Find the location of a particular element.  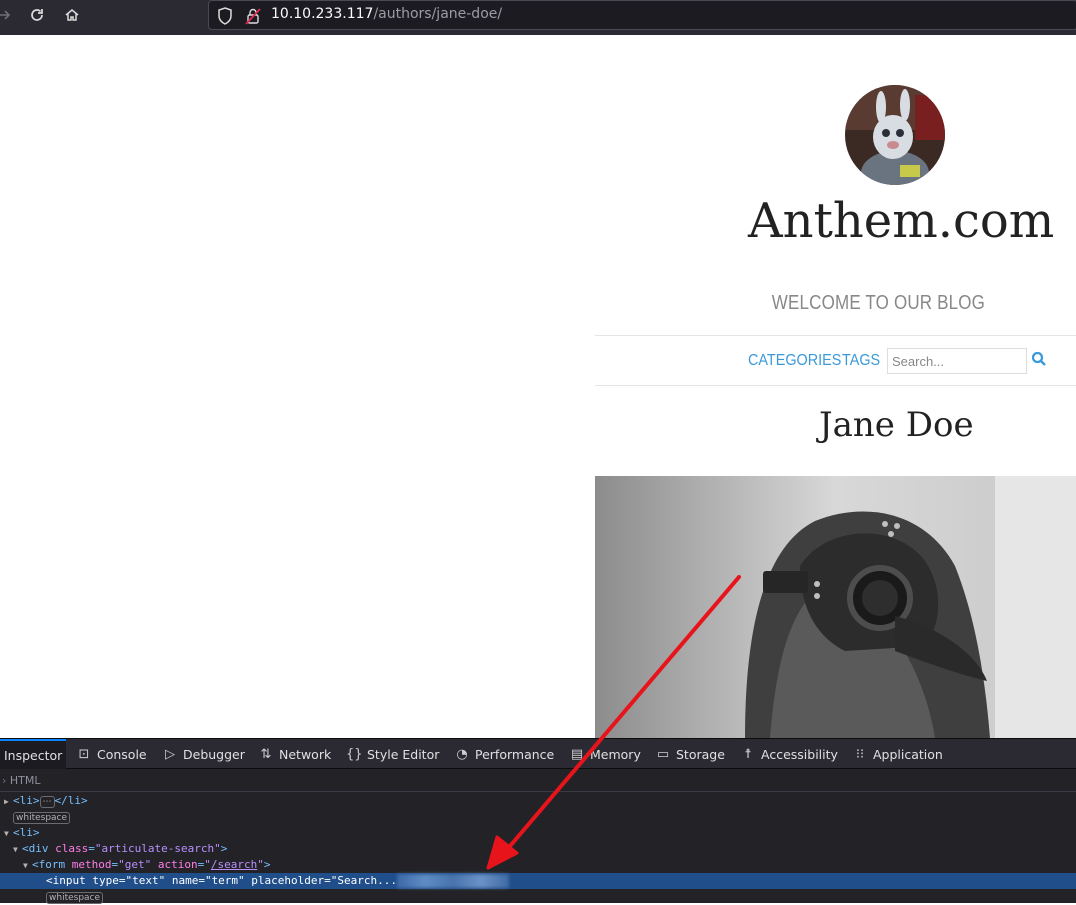

application-icon: ⁝⁝ is located at coordinates (860, 754).